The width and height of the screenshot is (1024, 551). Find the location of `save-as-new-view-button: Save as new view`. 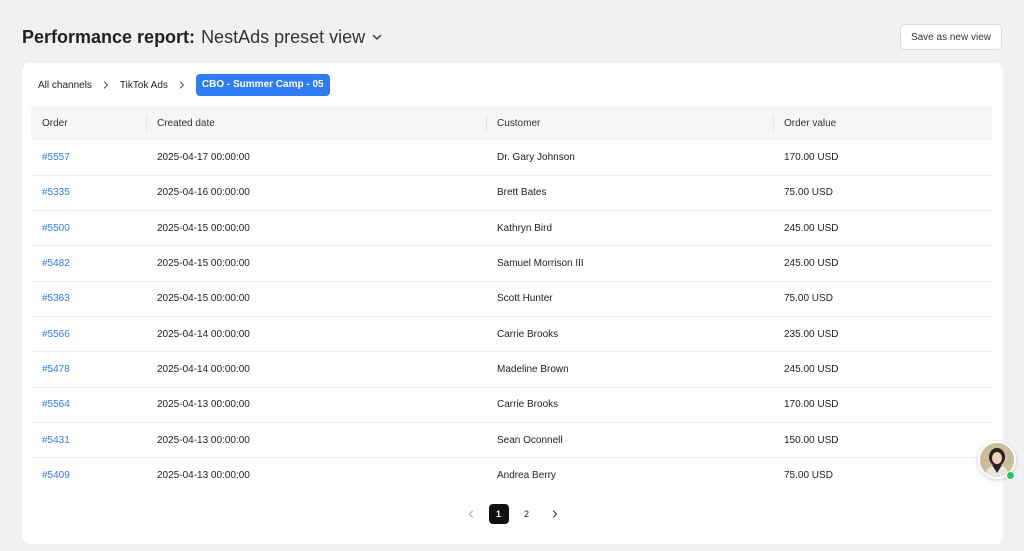

save-as-new-view-button: Save as new view is located at coordinates (950, 37).